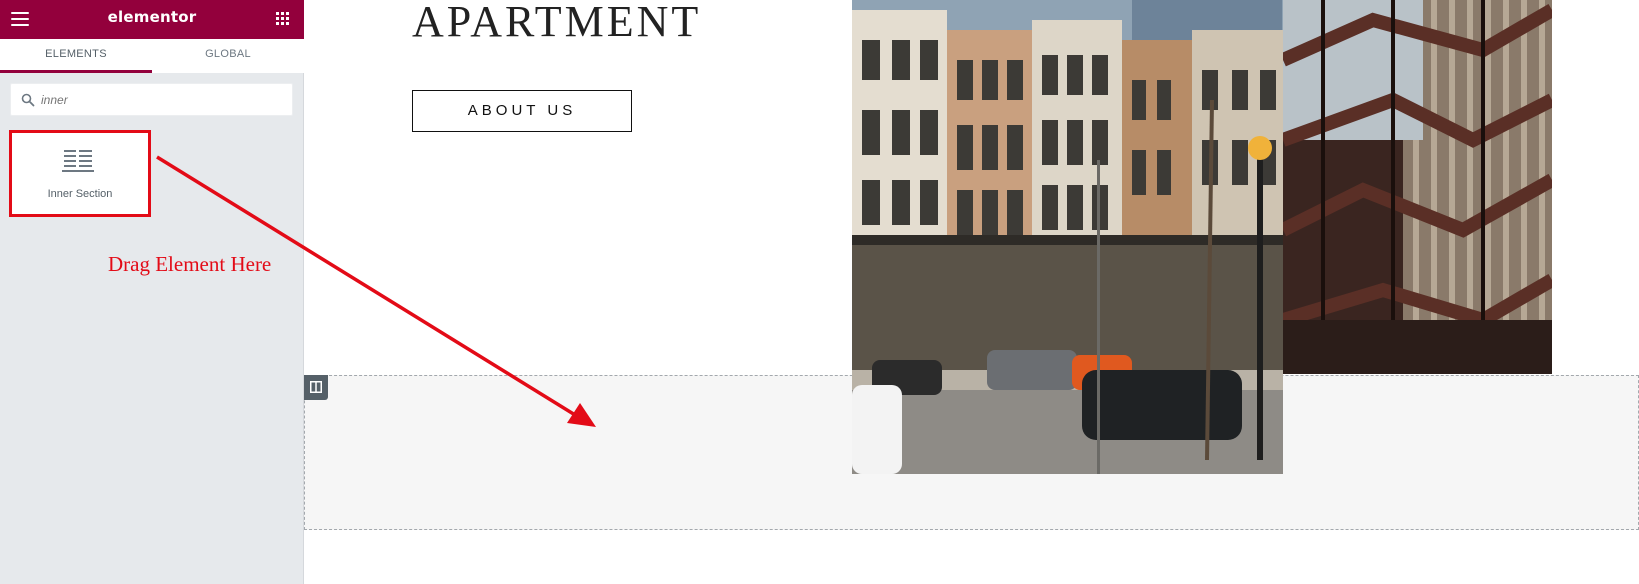 This screenshot has height=584, width=1639. I want to click on search-icon, so click(28, 100).